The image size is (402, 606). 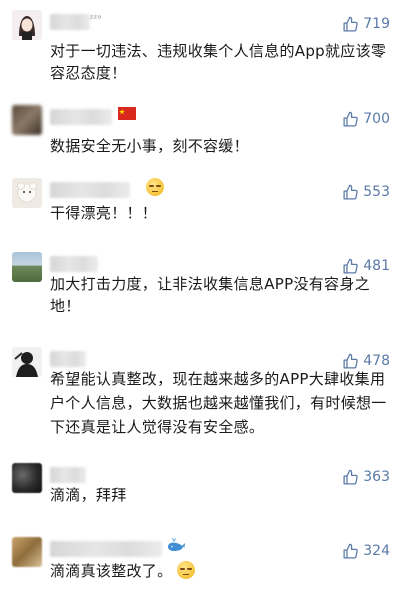 I want to click on like-button: 700, so click(x=366, y=119).